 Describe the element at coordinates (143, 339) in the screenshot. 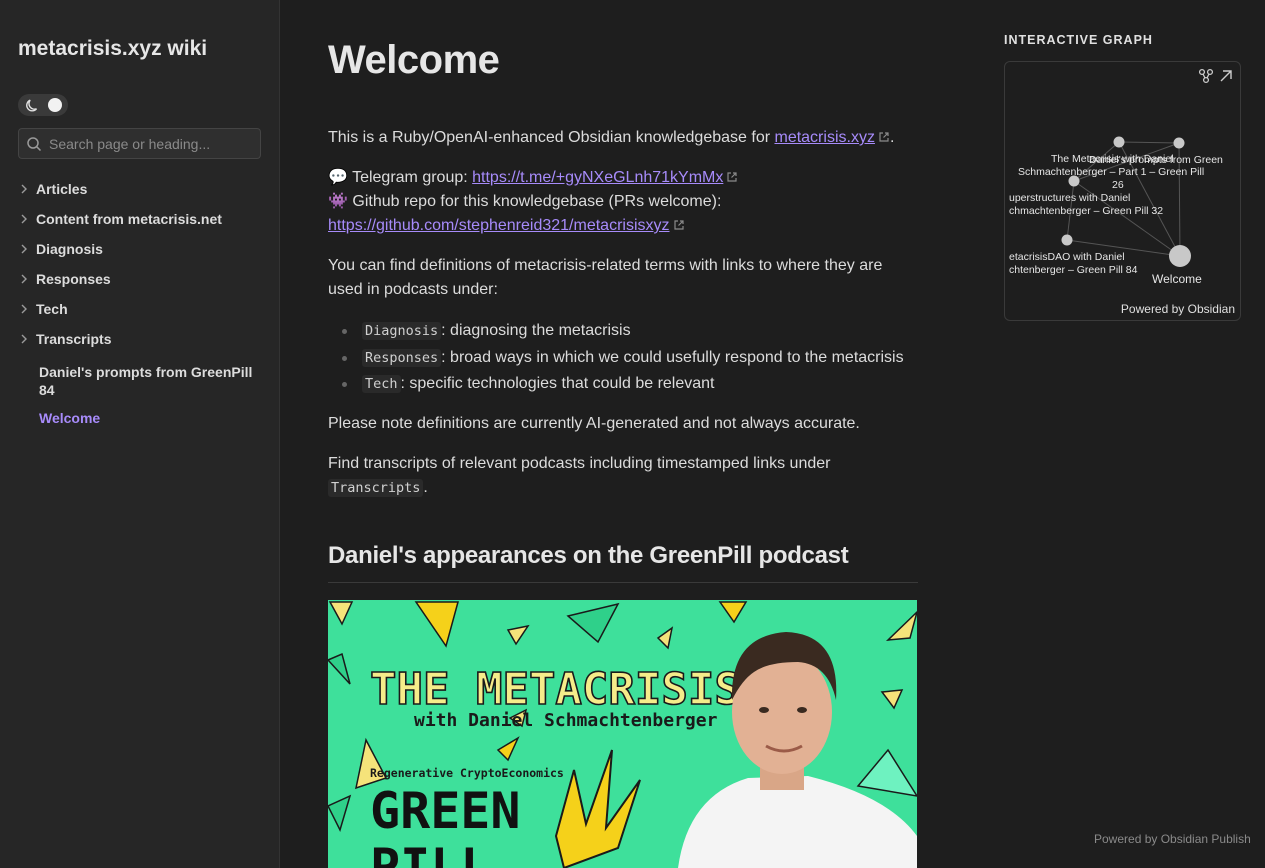

I see `nav-folder-transcripts: Transcripts` at that location.